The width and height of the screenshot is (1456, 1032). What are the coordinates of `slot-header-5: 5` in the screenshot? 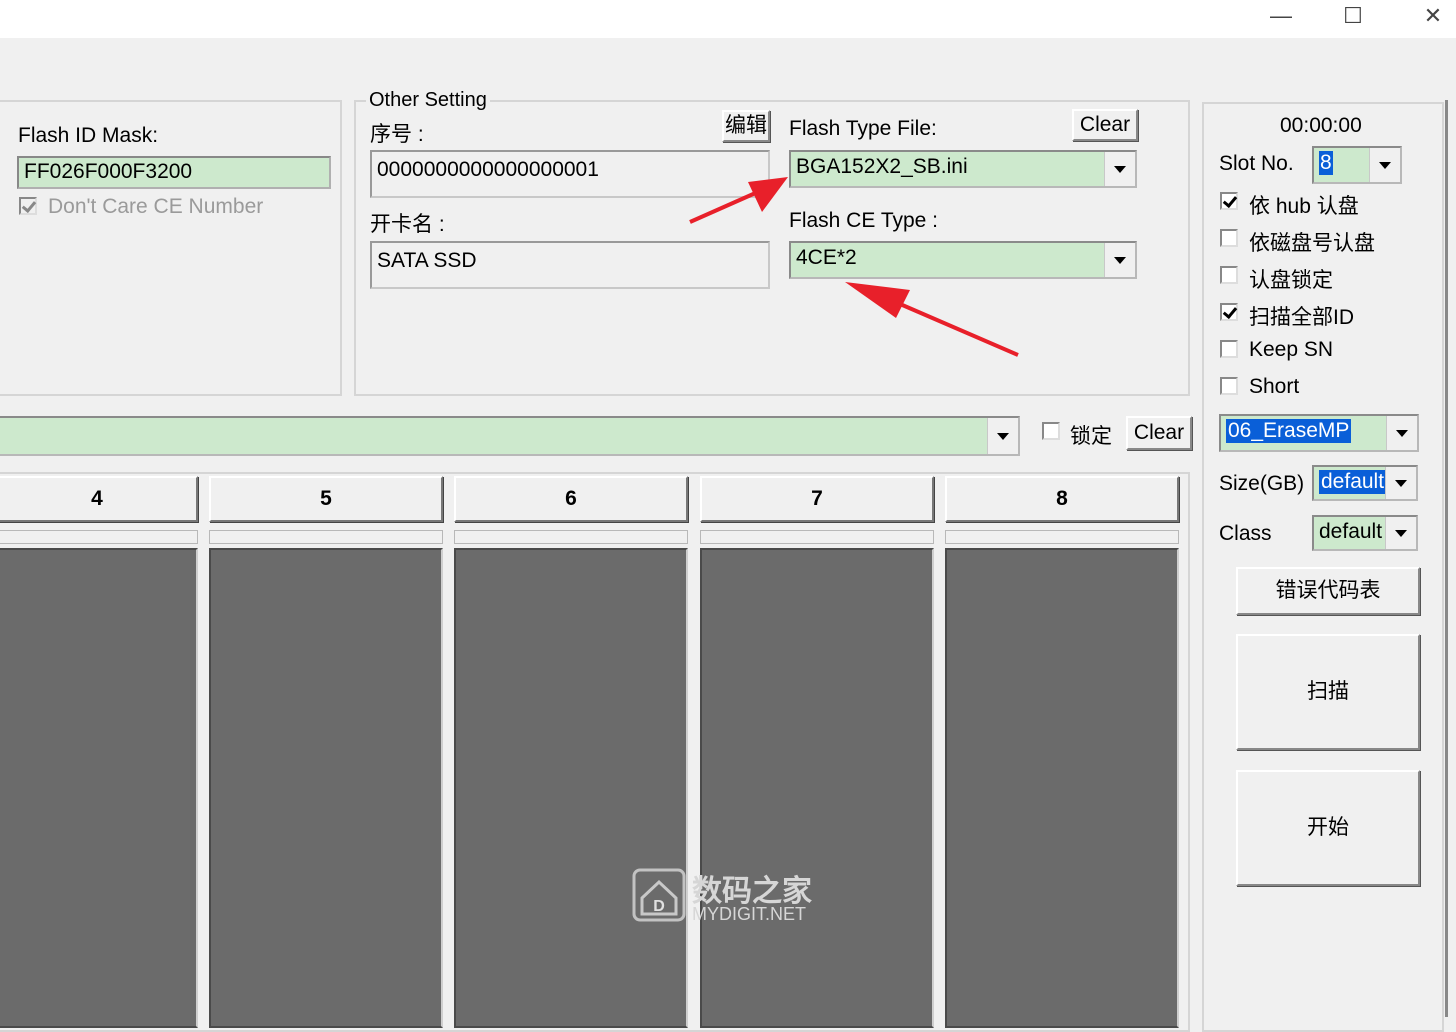 It's located at (326, 499).